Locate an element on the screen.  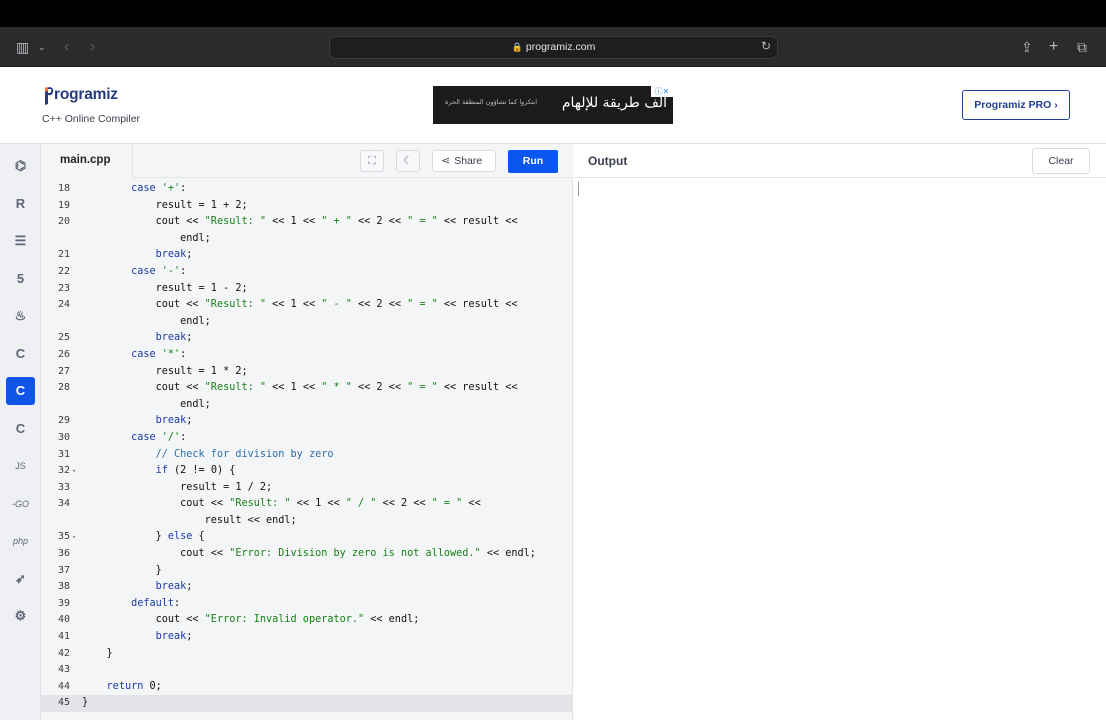
line-number: 37 is located at coordinates (63, 570).